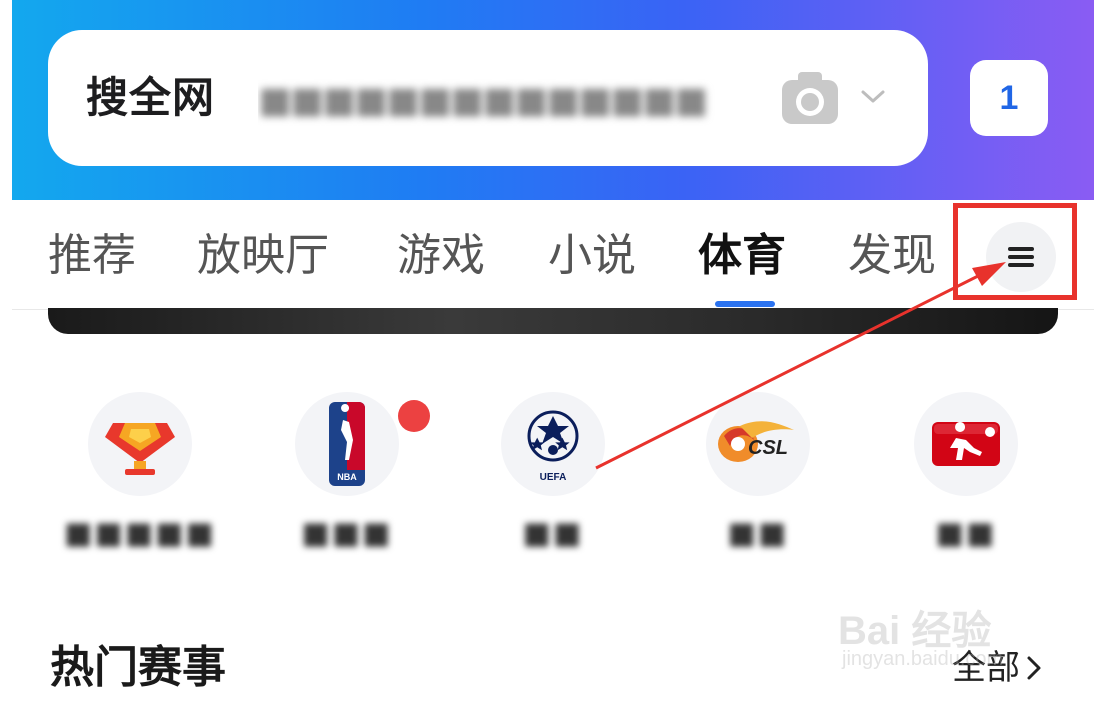 The height and width of the screenshot is (704, 1094). Describe the element at coordinates (745, 304) in the screenshot. I see `active-tab-indicator` at that location.